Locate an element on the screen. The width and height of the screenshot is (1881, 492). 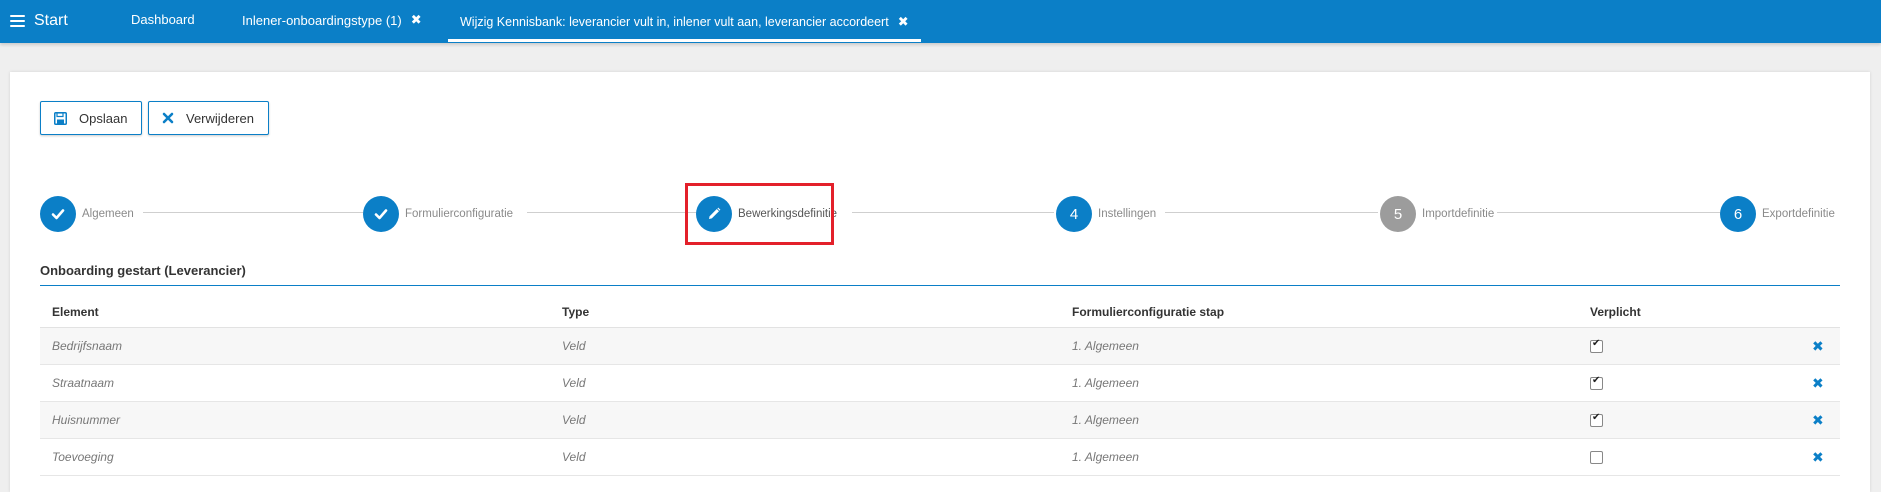
floppy-disk-icon is located at coordinates (60, 118).